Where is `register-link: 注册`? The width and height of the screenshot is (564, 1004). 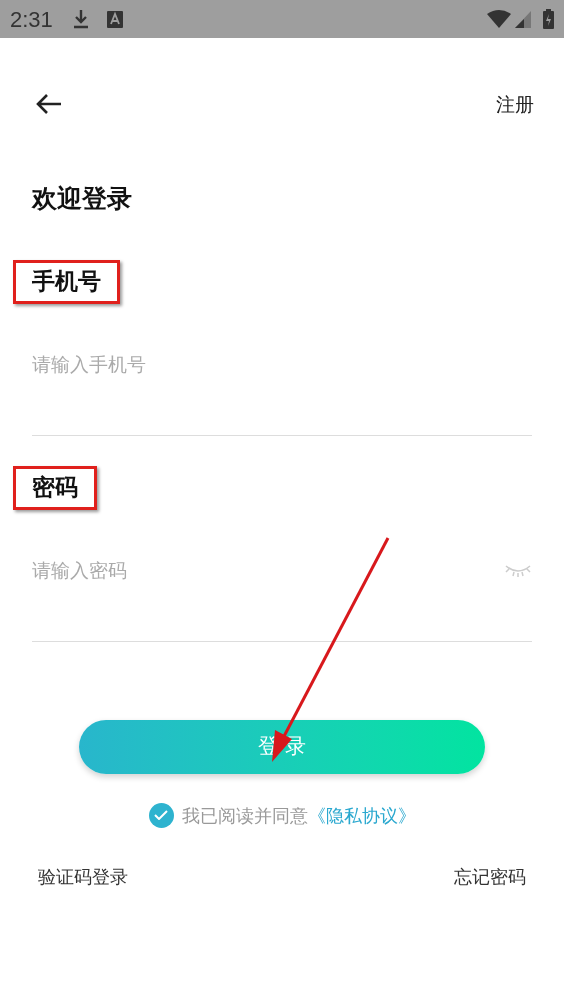 register-link: 注册 is located at coordinates (515, 104).